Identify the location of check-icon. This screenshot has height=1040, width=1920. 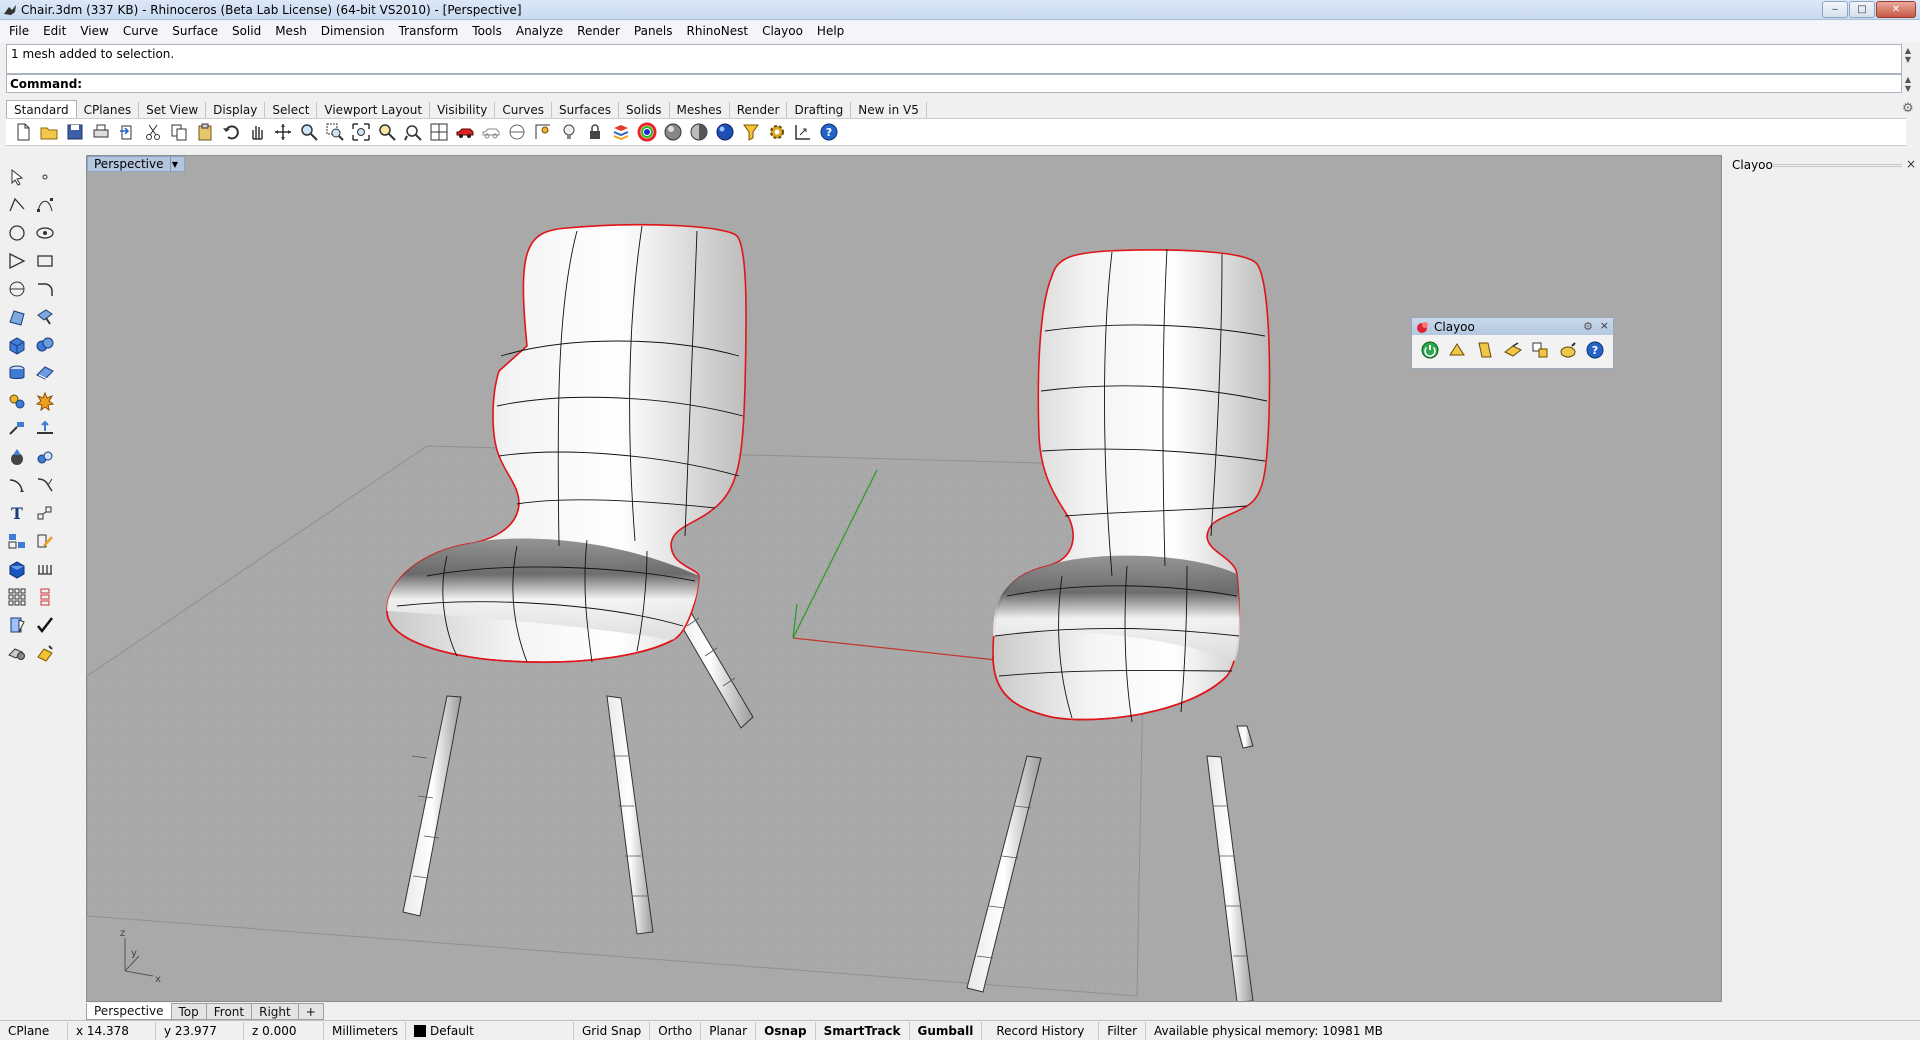
(45, 625).